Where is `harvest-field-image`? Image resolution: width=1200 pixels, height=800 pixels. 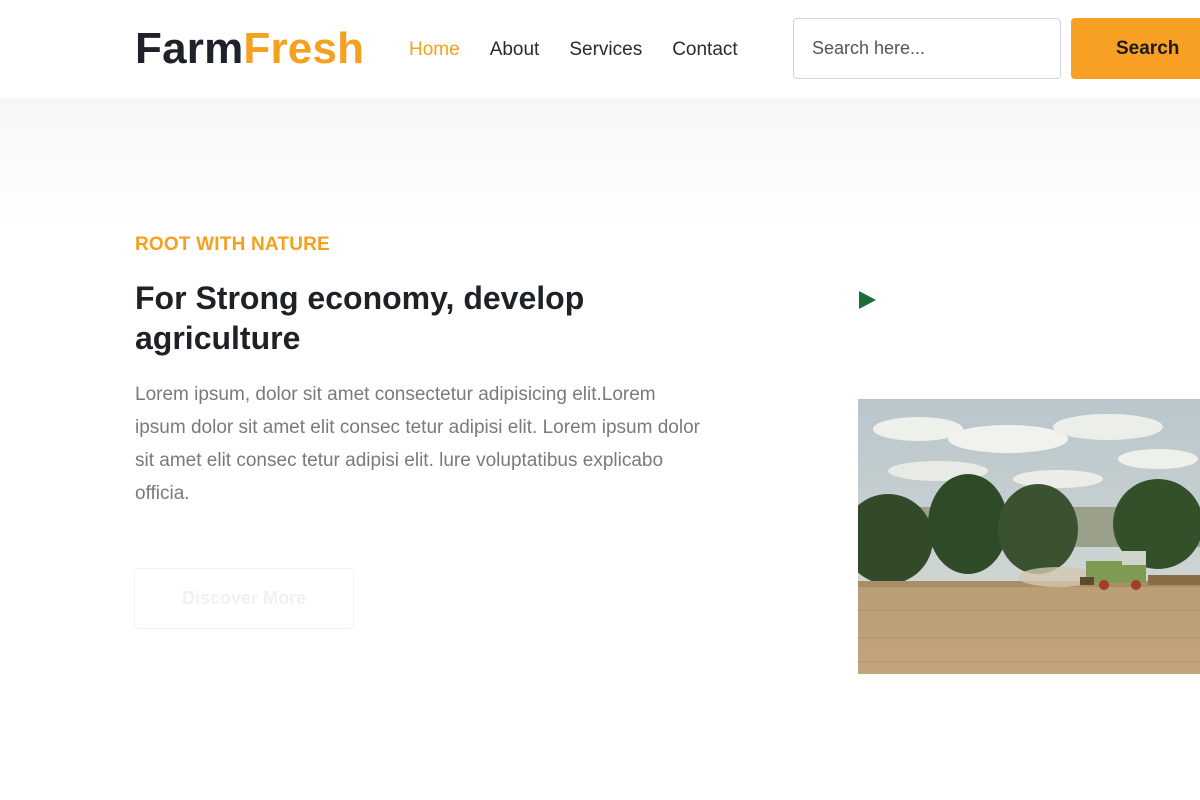
harvest-field-image is located at coordinates (1029, 536).